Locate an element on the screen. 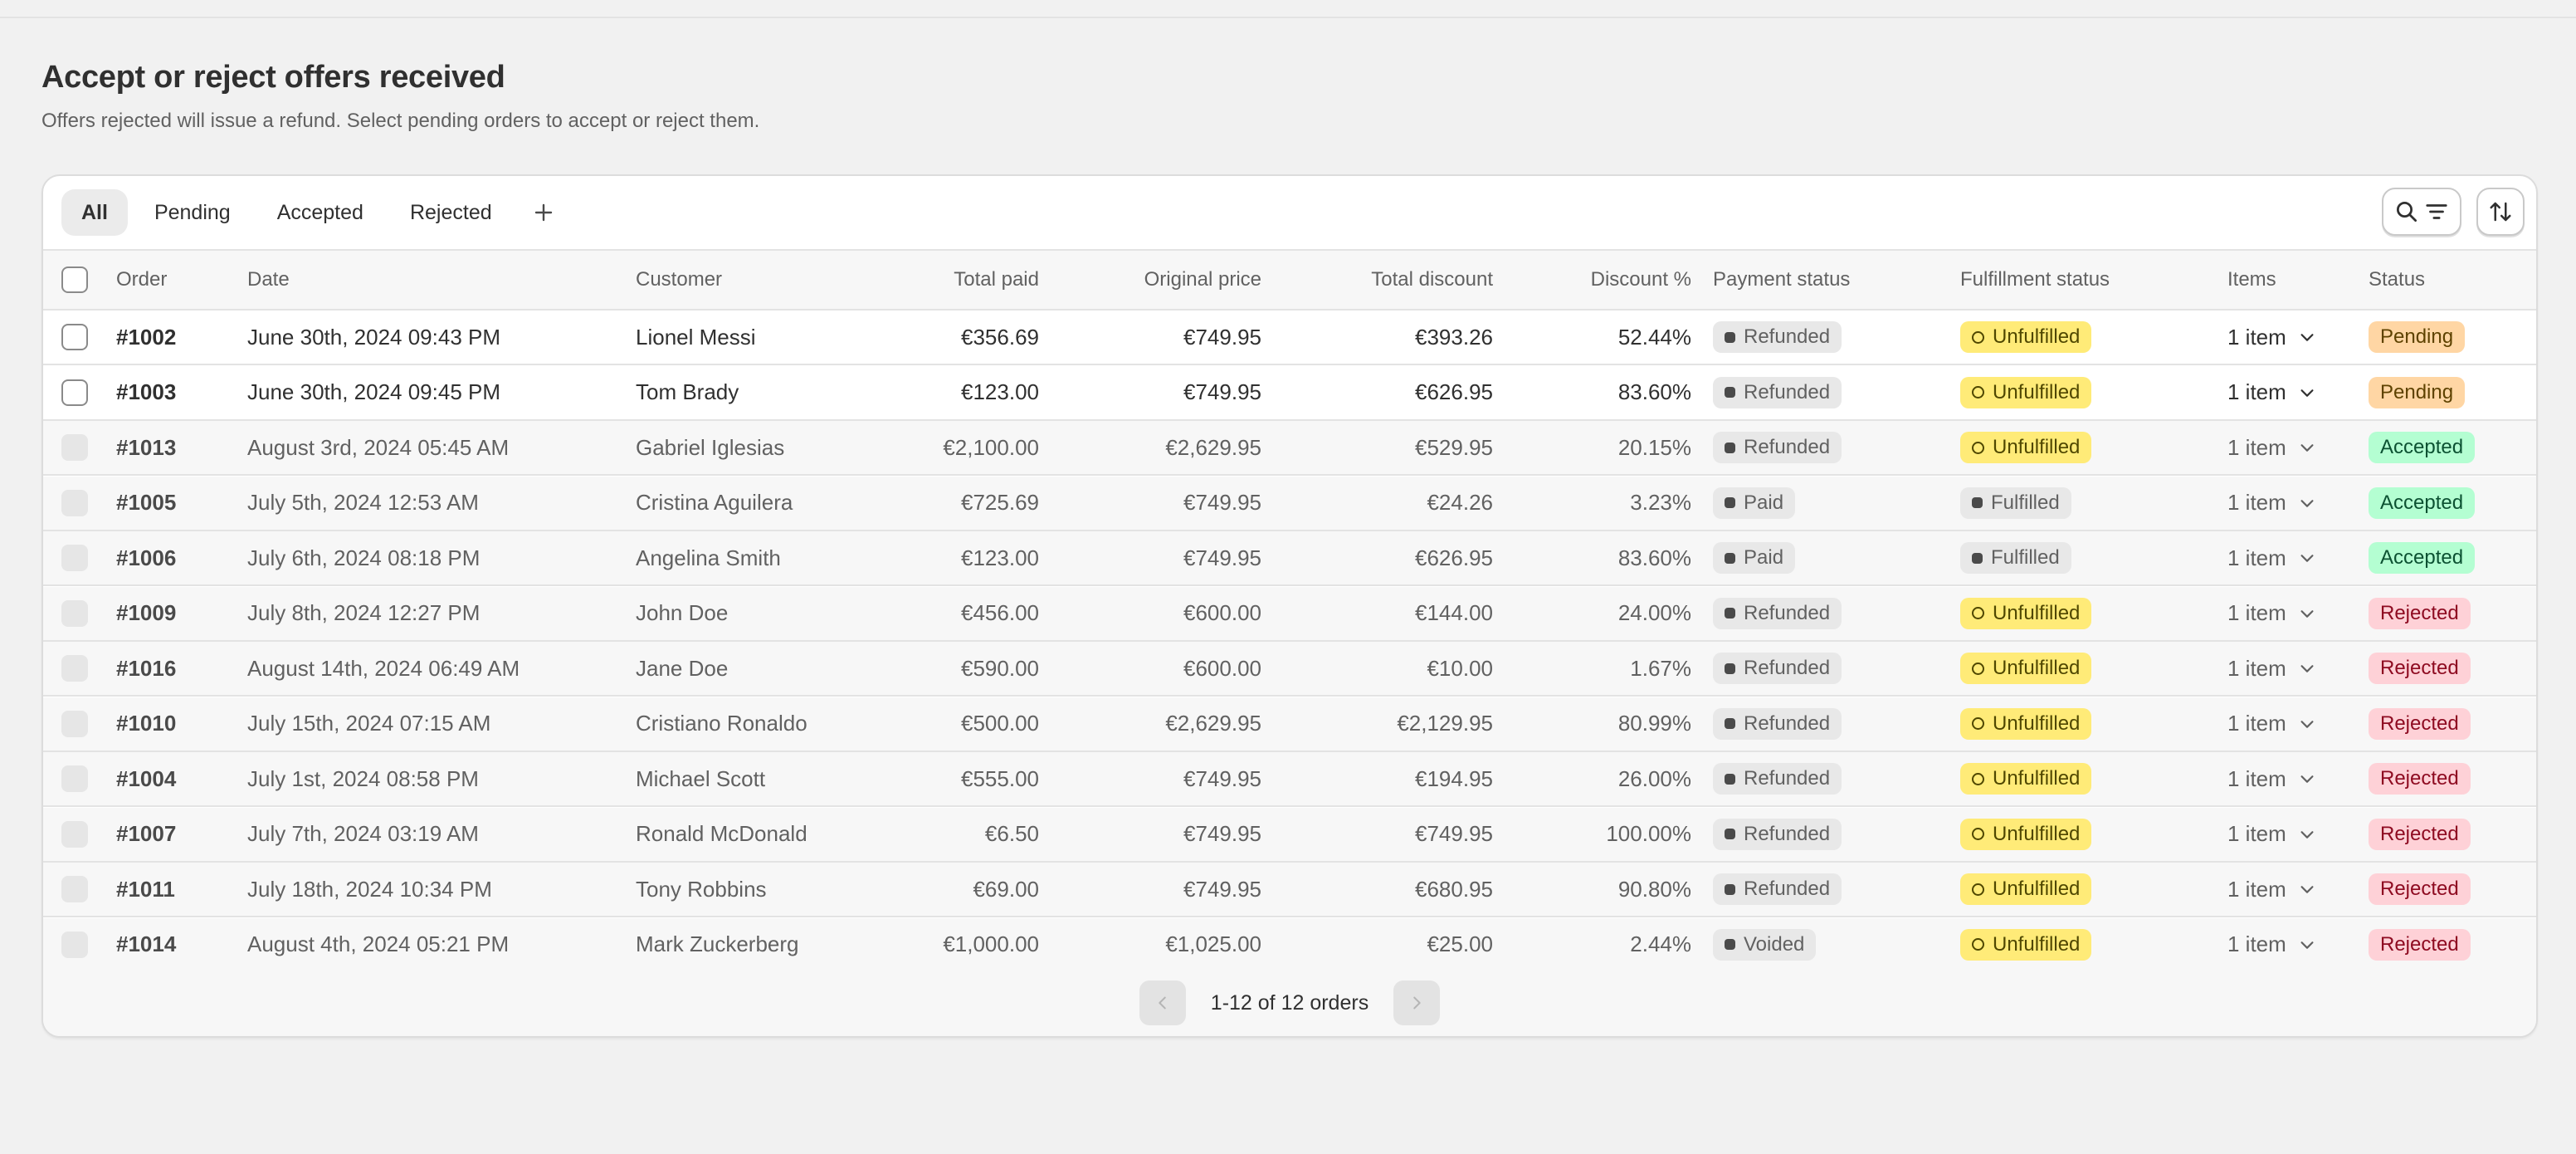 The height and width of the screenshot is (1154, 2576). header-status: Status is located at coordinates (2397, 280).